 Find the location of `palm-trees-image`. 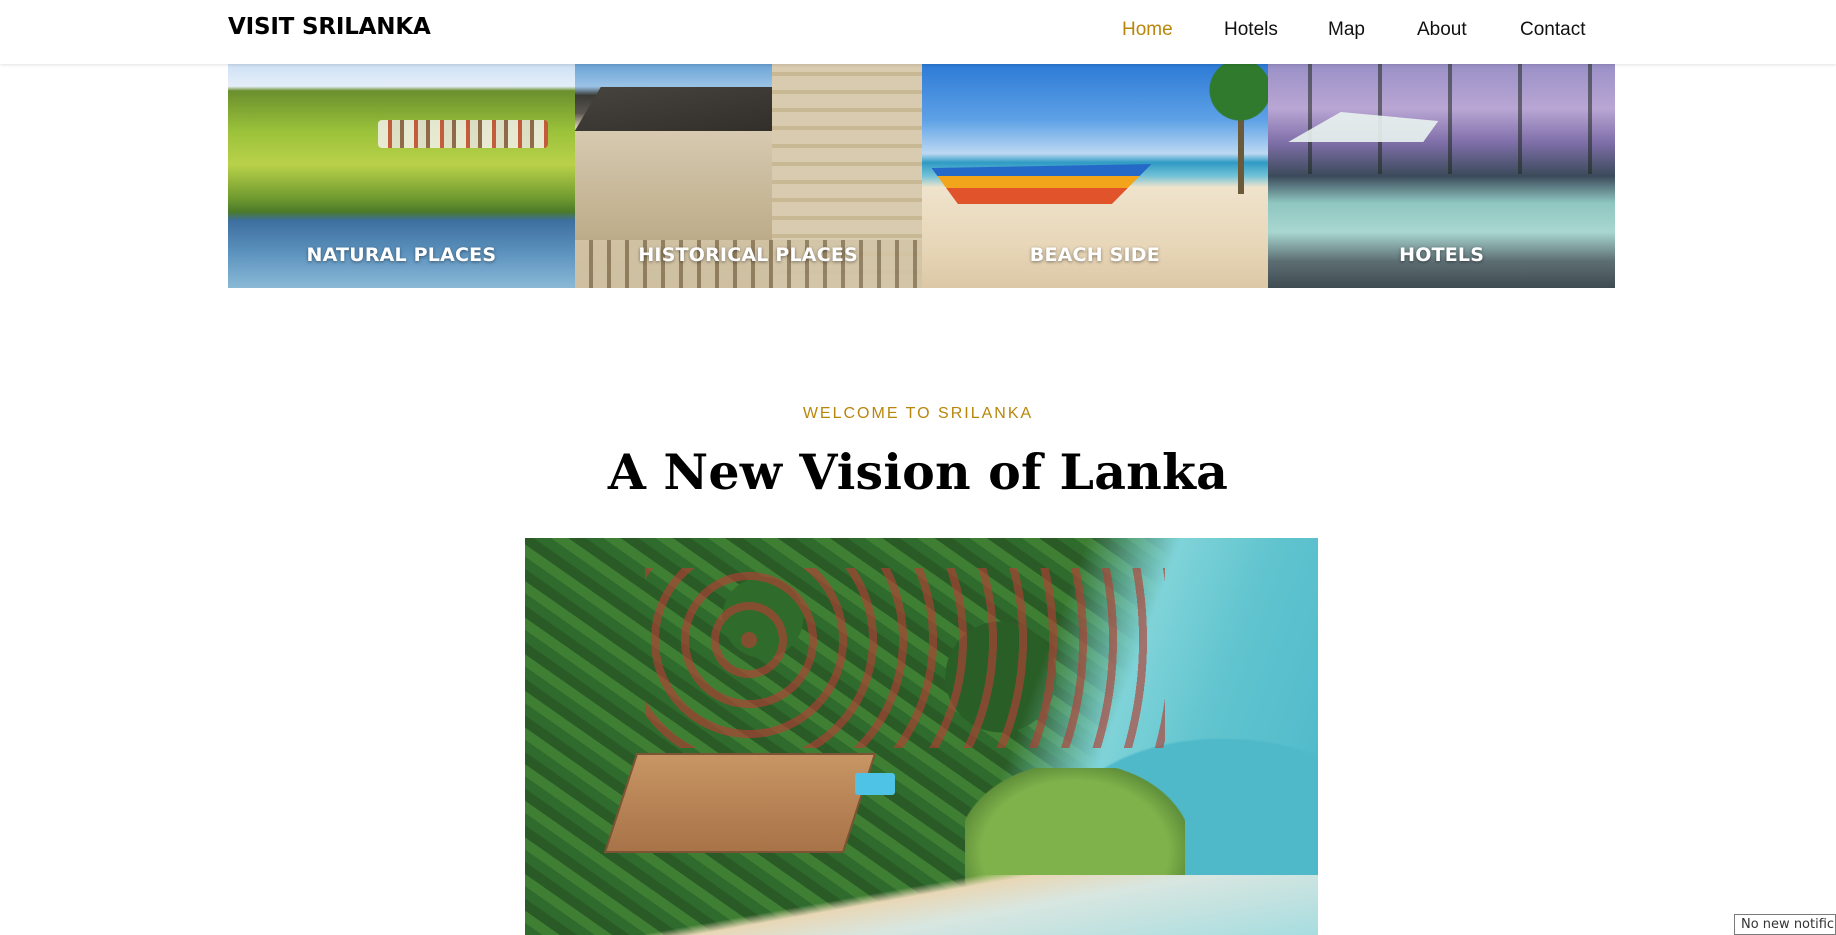

palm-trees-image is located at coordinates (1441, 119).